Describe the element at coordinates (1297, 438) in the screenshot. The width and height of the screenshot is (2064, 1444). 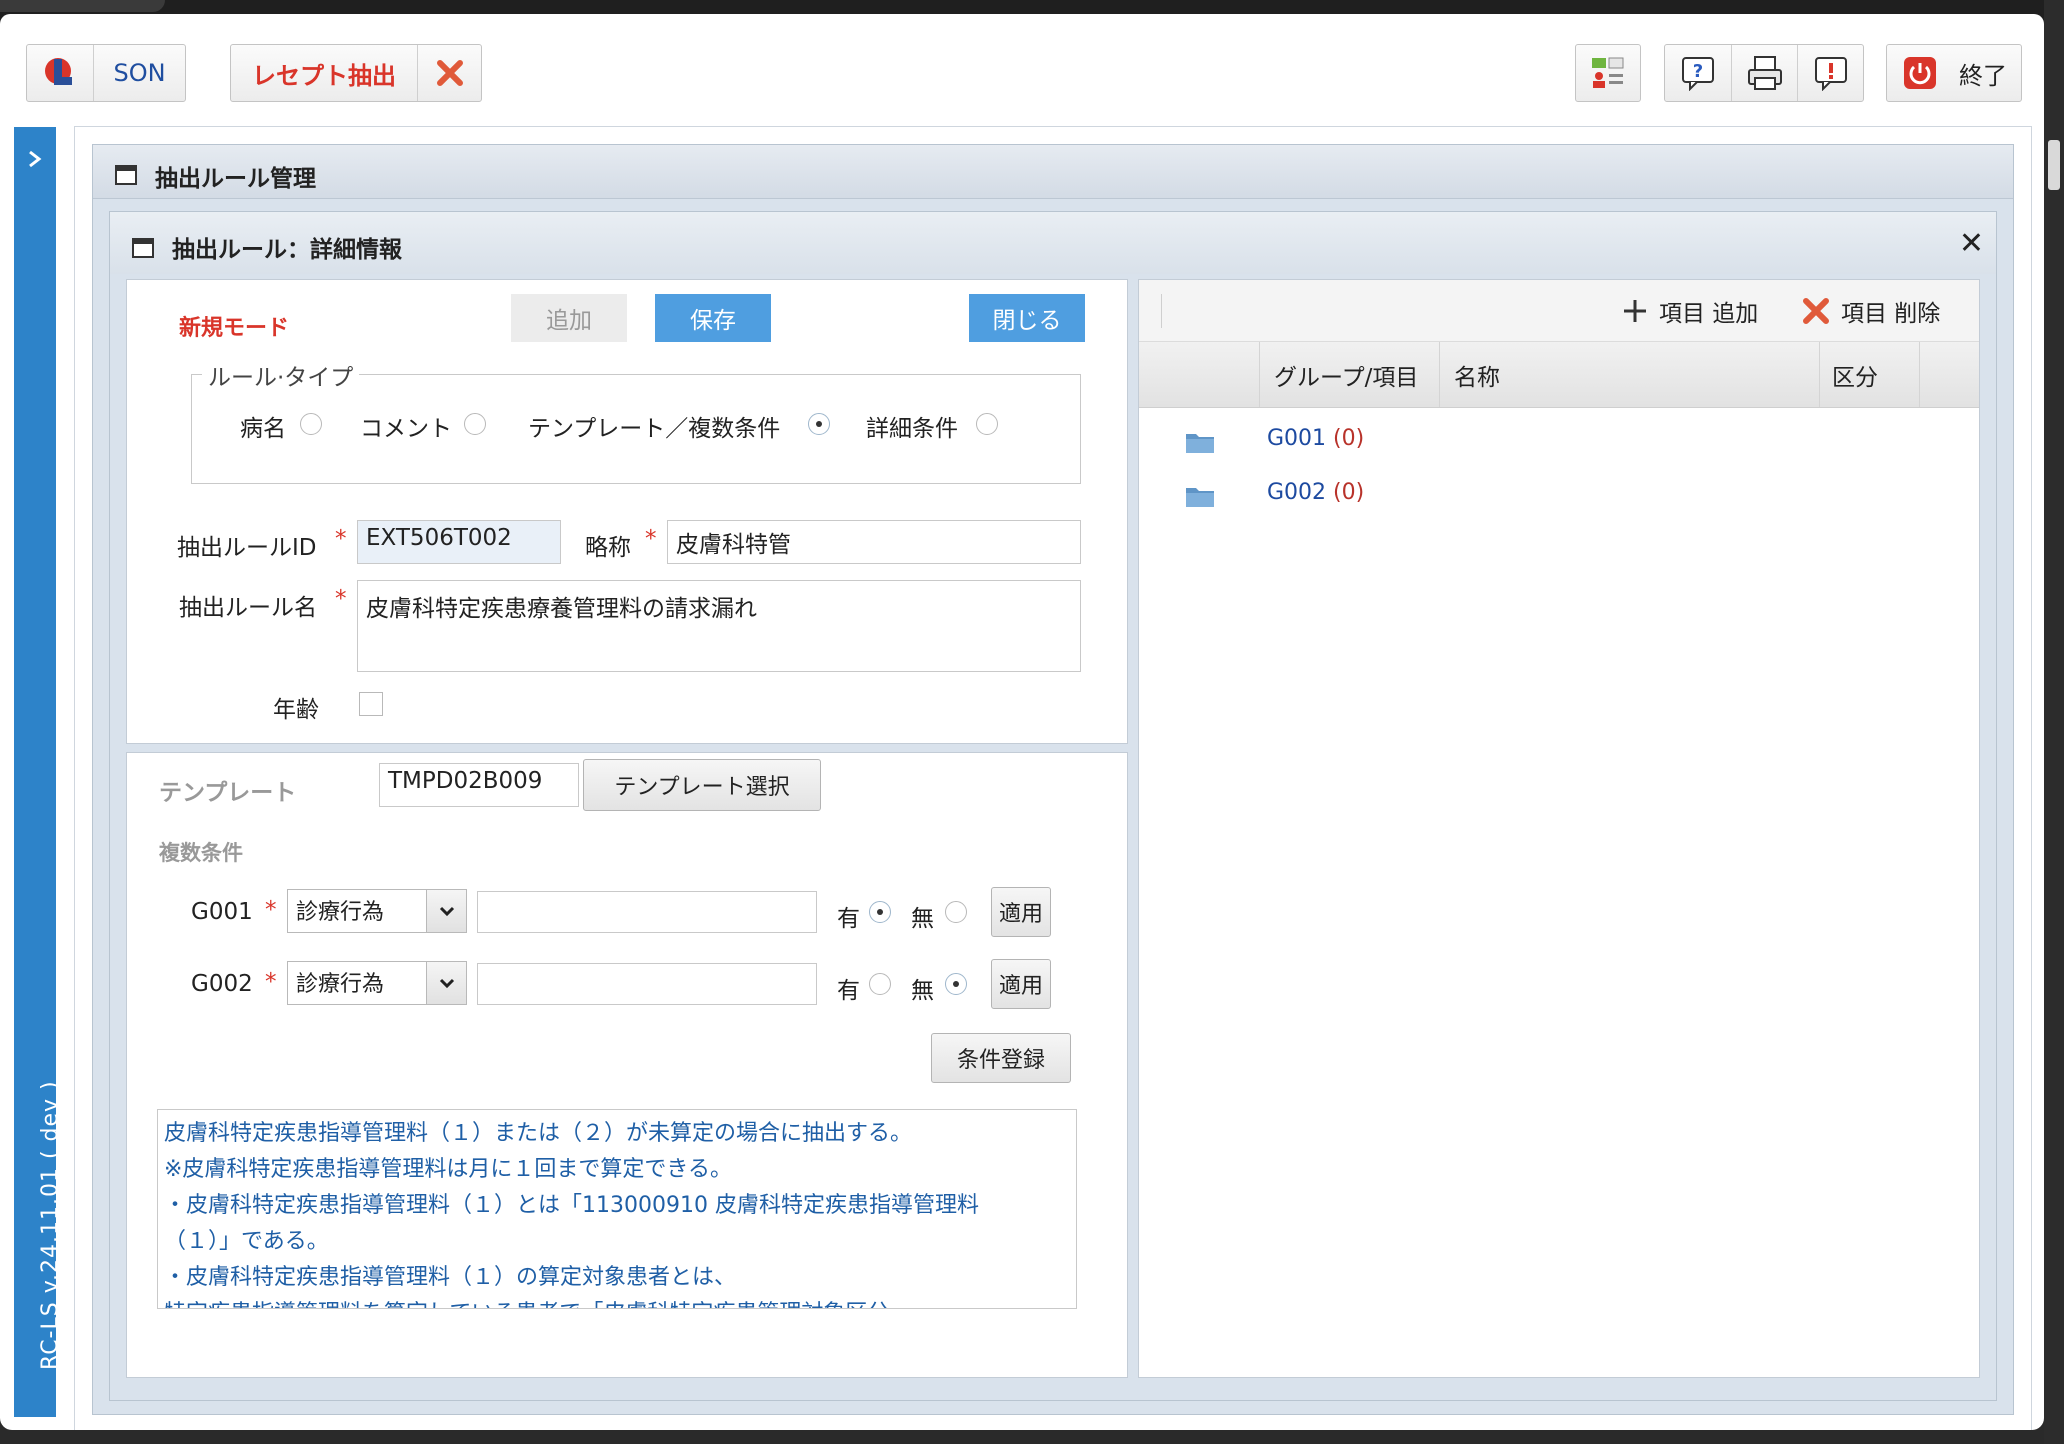
I see `group-id: G001` at that location.